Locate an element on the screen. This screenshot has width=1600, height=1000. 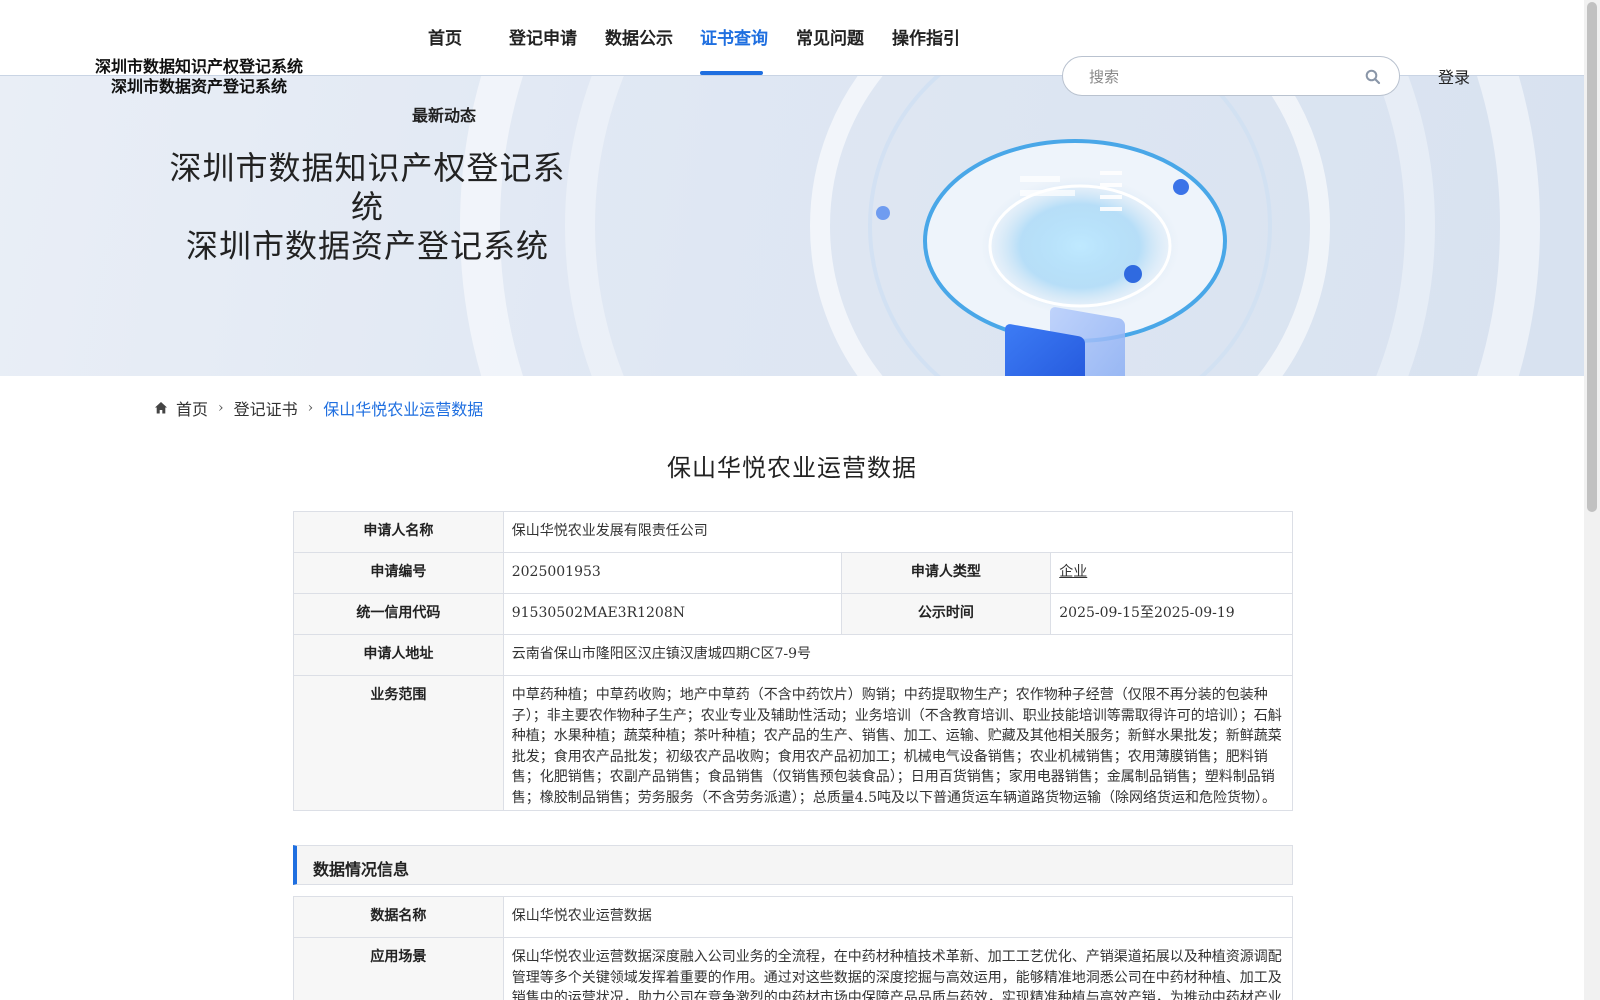
data-name-value: 保山华悦农业运营数据 is located at coordinates (898, 917).